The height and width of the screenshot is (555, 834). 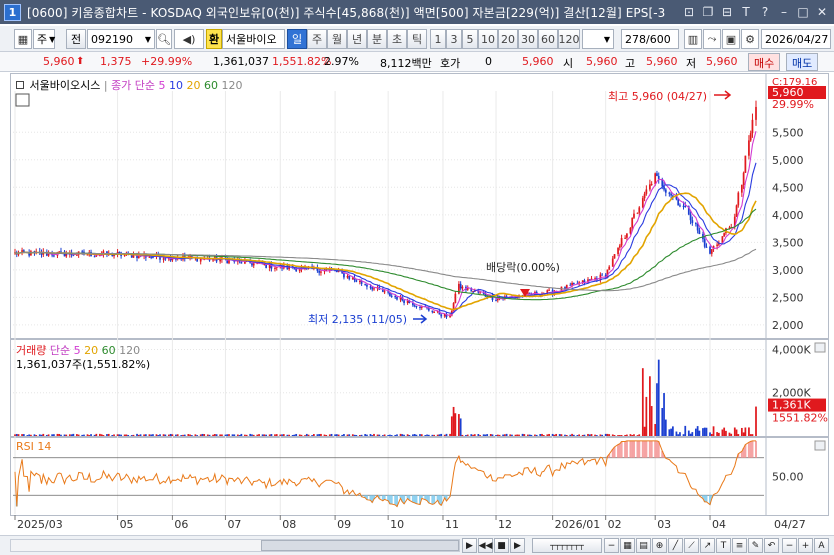 What do you see at coordinates (488, 39) in the screenshot?
I see `interval-10-button: 10` at bounding box center [488, 39].